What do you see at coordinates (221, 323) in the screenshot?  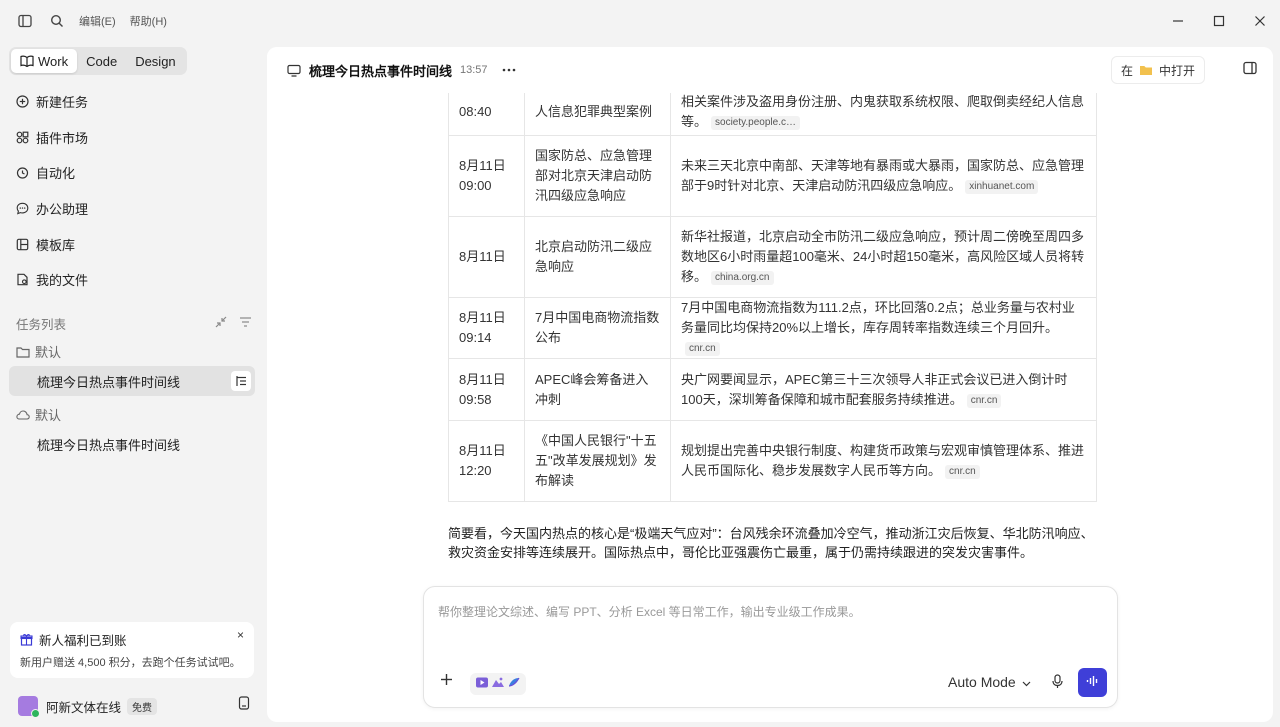 I see `collapse-icon` at bounding box center [221, 323].